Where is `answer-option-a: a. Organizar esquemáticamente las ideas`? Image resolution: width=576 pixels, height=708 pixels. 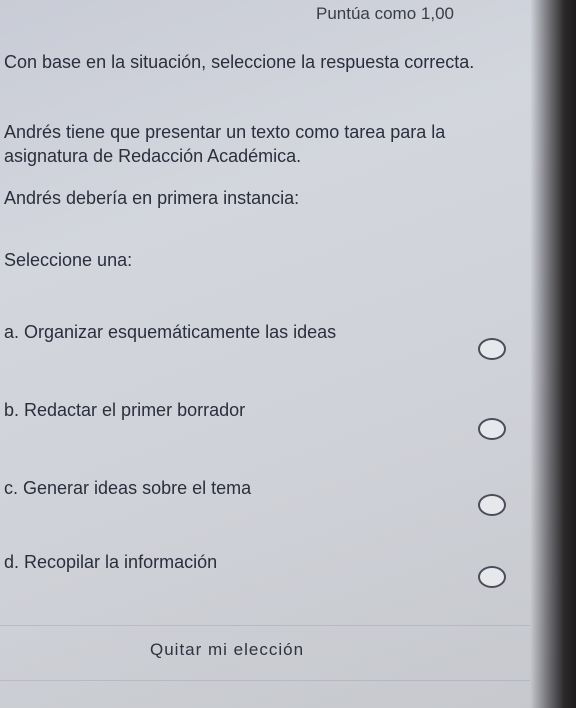
answer-option-a: a. Organizar esquemáticamente las ideas is located at coordinates (264, 342).